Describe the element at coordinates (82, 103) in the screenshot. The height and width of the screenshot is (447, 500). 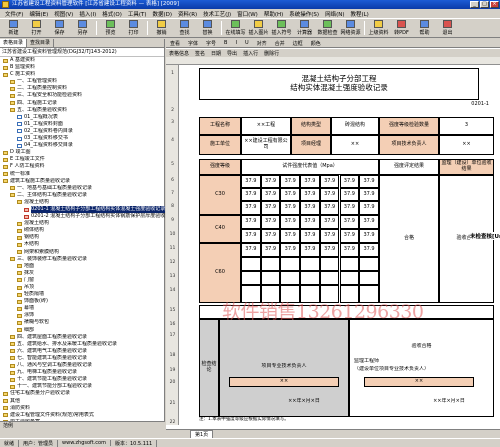
I see `tree-node: 四、工程施工记录` at that location.